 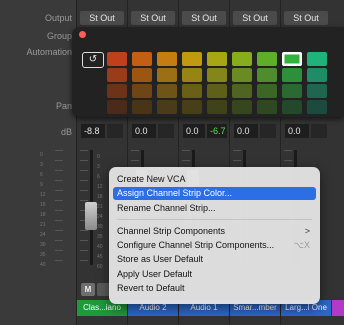 What do you see at coordinates (43, 210) in the screenshot?
I see `level-scale: 0 3 6 9 12 15 18 21 24 30 35 40` at bounding box center [43, 210].